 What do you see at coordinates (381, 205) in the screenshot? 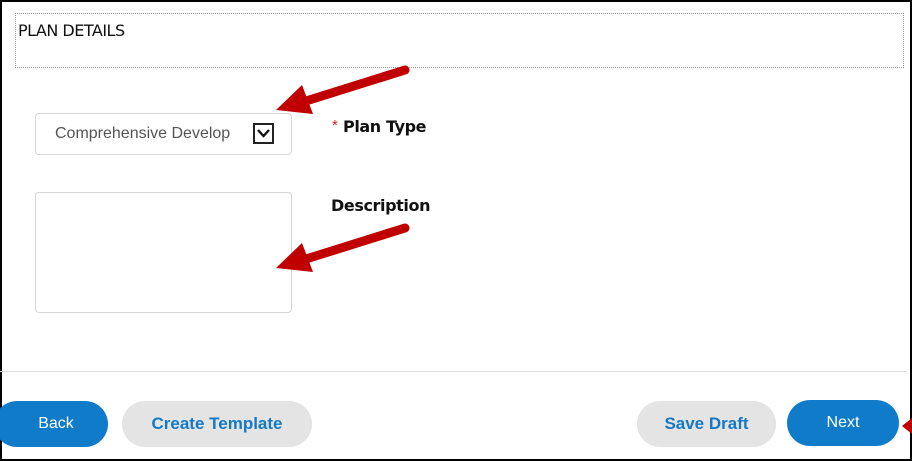
I see `description-label: Description` at bounding box center [381, 205].